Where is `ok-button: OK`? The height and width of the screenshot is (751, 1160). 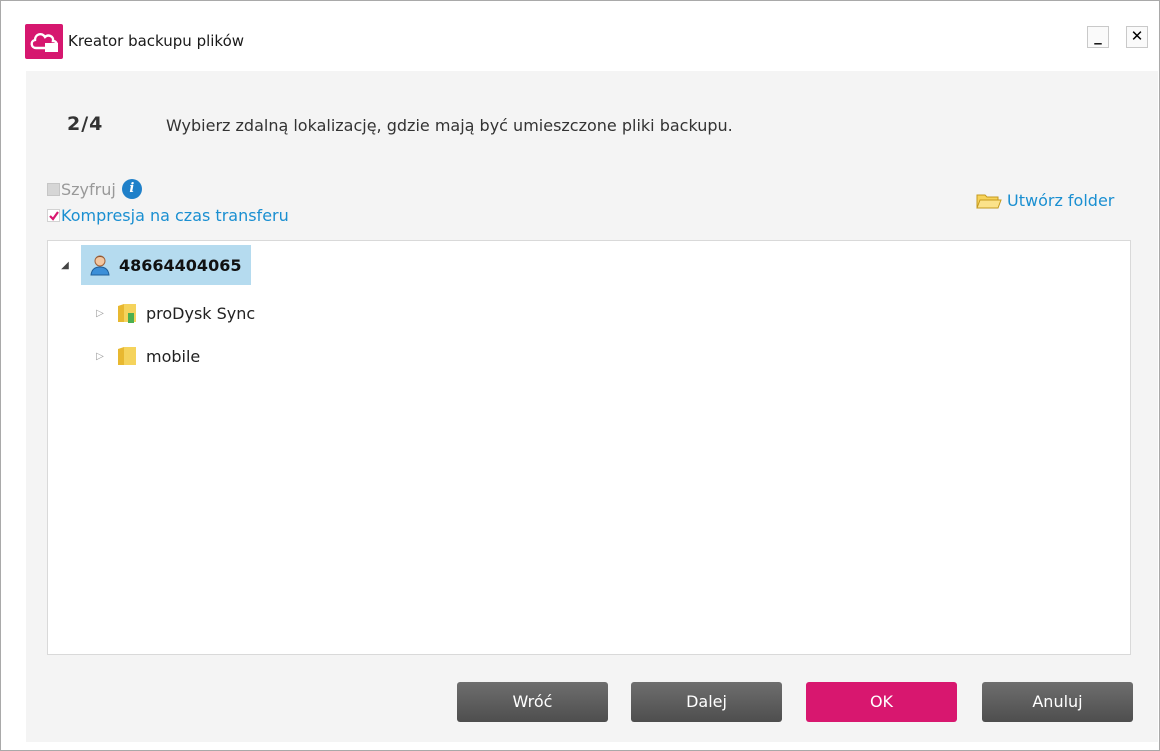 ok-button: OK is located at coordinates (881, 702).